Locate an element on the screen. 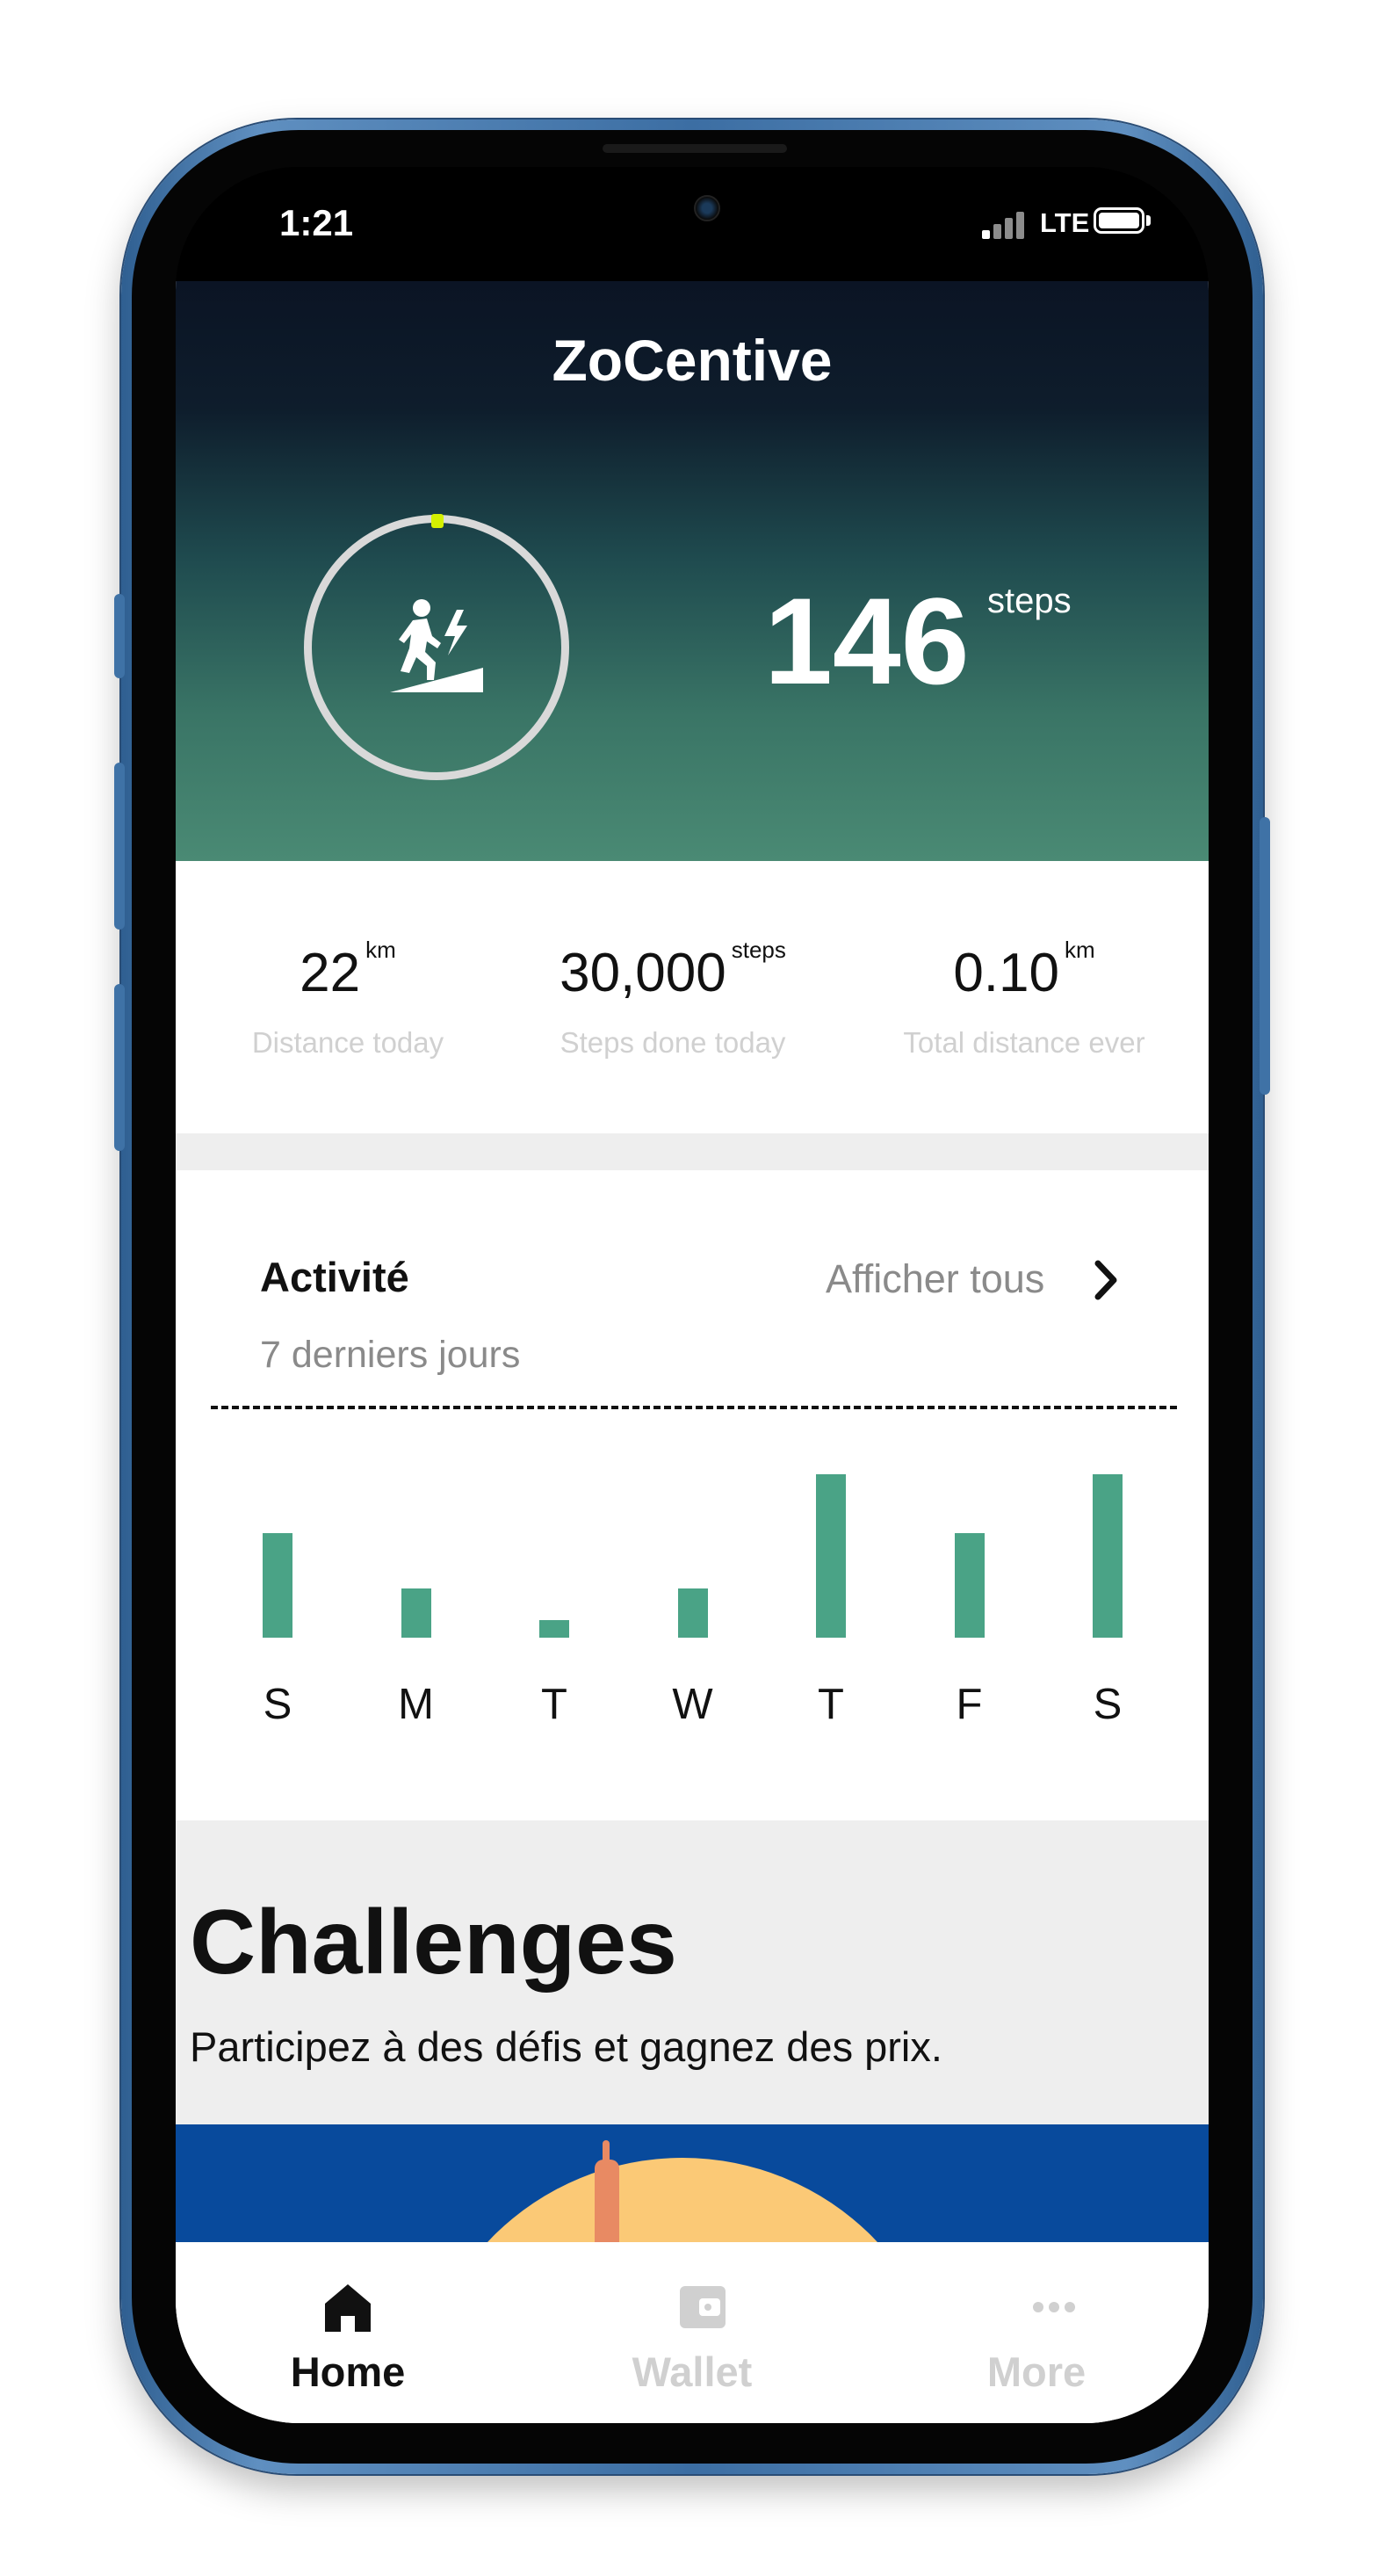 The width and height of the screenshot is (1379, 2576). status-time: 1:21 is located at coordinates (316, 222).